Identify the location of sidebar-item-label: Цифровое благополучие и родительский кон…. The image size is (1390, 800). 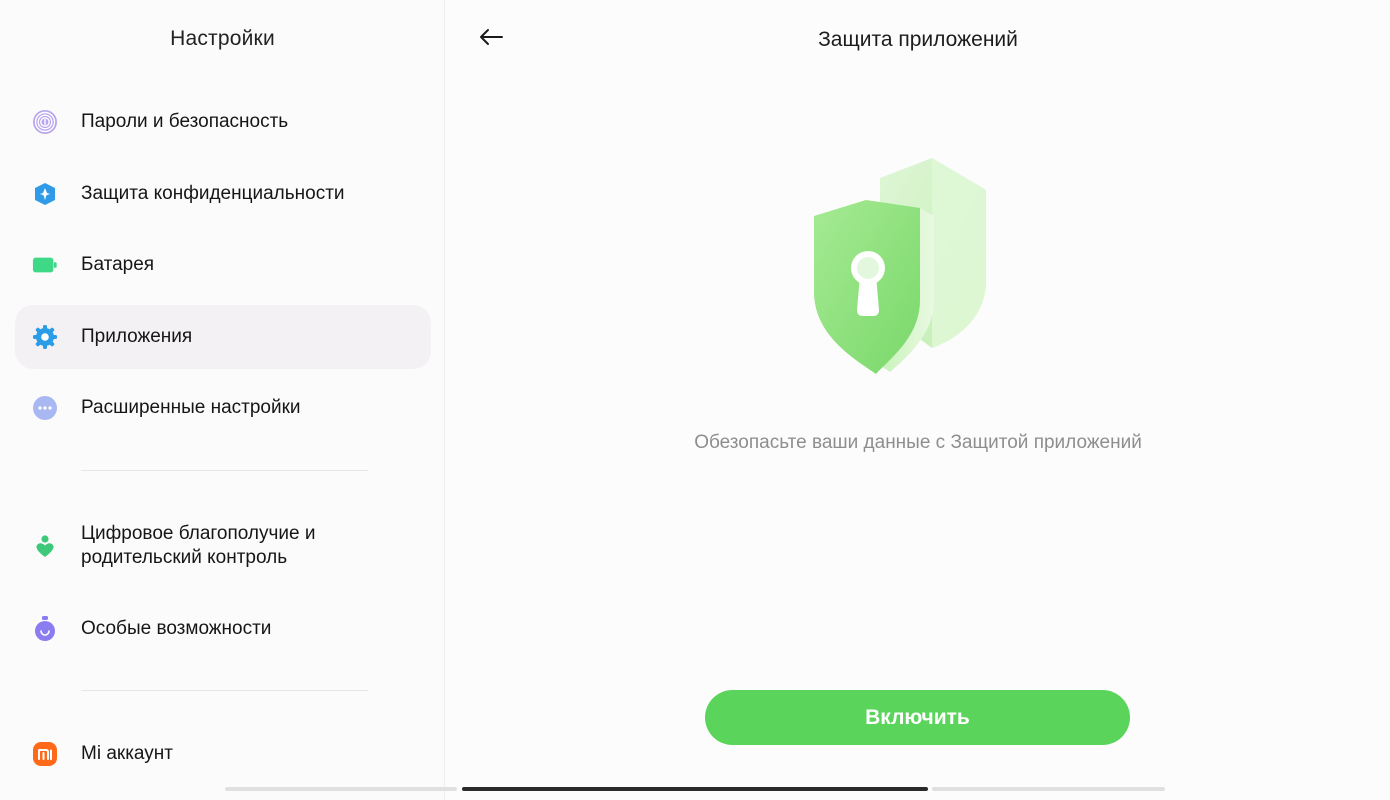
(198, 545).